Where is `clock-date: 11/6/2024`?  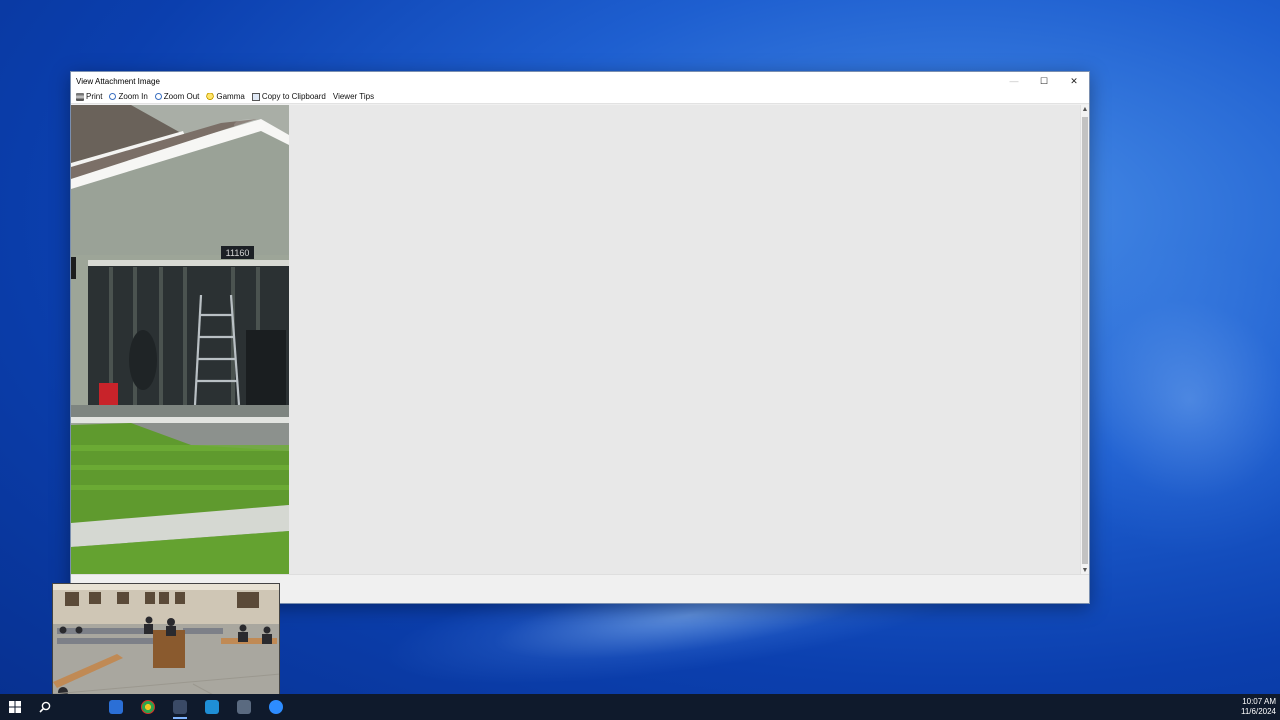
clock-date: 11/6/2024 is located at coordinates (1258, 711).